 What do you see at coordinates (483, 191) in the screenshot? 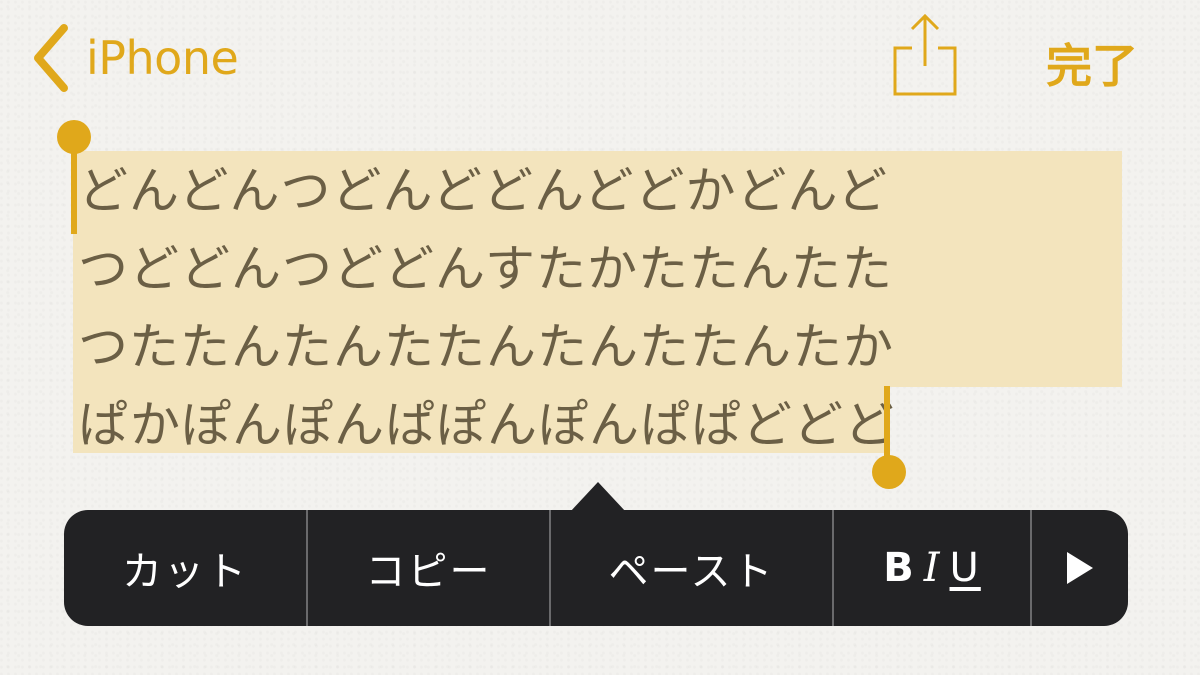
I see `note-line: どんどんつどんどどんどどかどんど` at bounding box center [483, 191].